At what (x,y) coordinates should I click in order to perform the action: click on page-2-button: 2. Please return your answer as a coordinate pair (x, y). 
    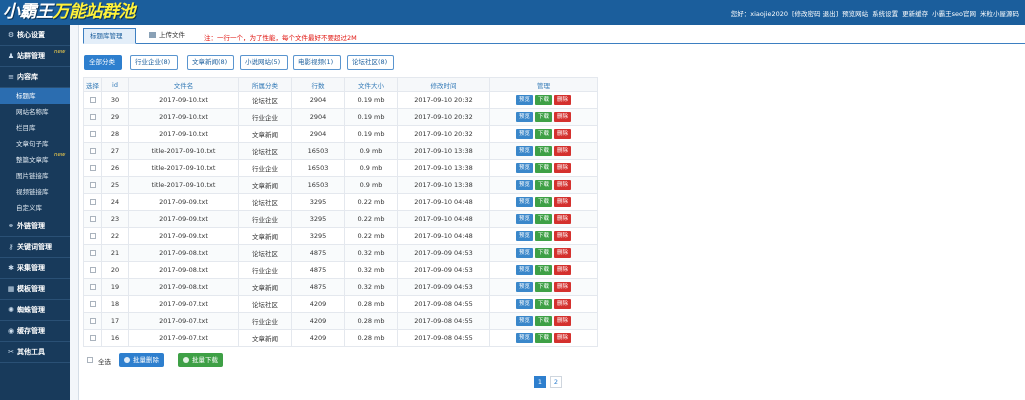
    Looking at the image, I should click on (556, 382).